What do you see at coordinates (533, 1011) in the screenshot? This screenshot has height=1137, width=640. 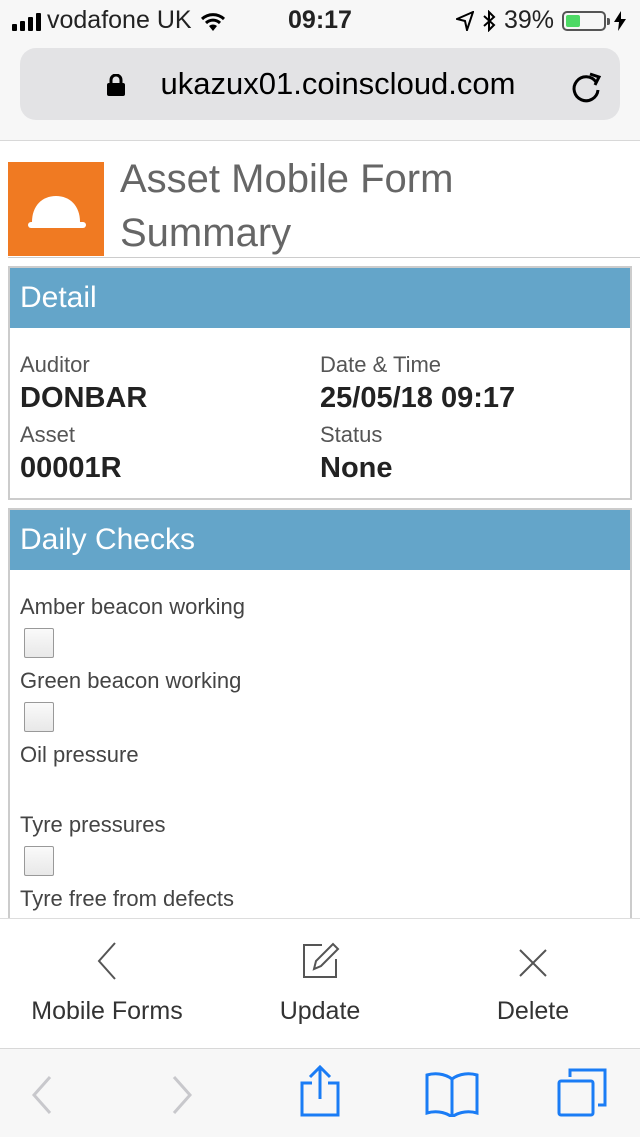 I see `delete-label: Delete` at bounding box center [533, 1011].